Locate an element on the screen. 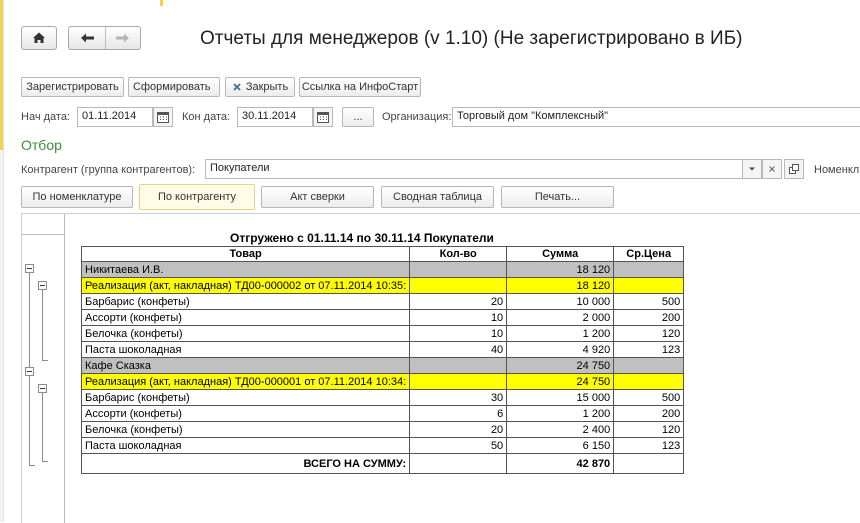 The width and height of the screenshot is (860, 523). cell-sum: 6 150 is located at coordinates (560, 445).